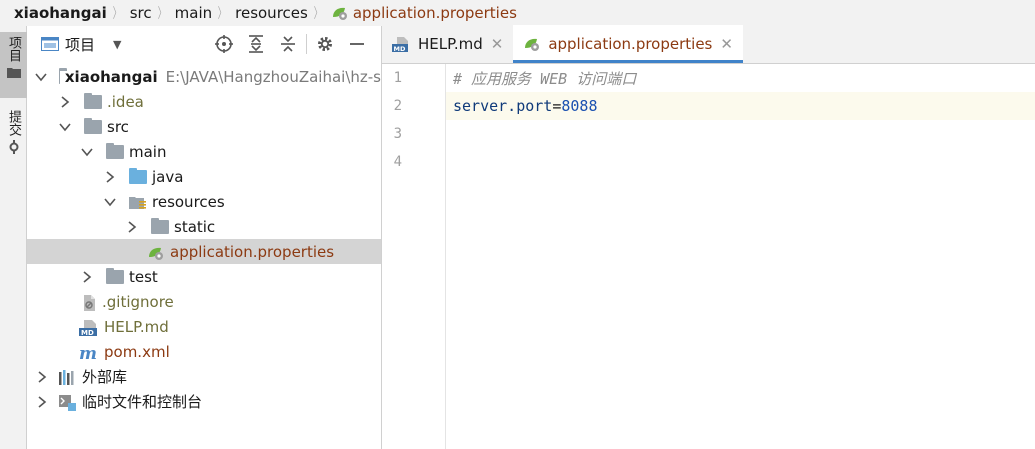 This screenshot has height=449, width=1035. Describe the element at coordinates (252, 251) in the screenshot. I see `tree-label-application-properties: application.properties` at that location.